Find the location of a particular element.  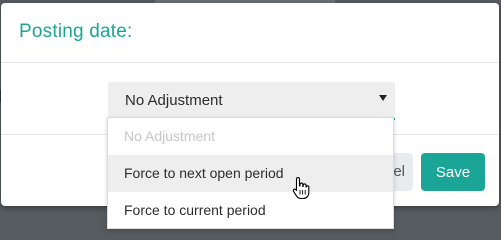

option-force-current-period: Force to current period is located at coordinates (250, 210).